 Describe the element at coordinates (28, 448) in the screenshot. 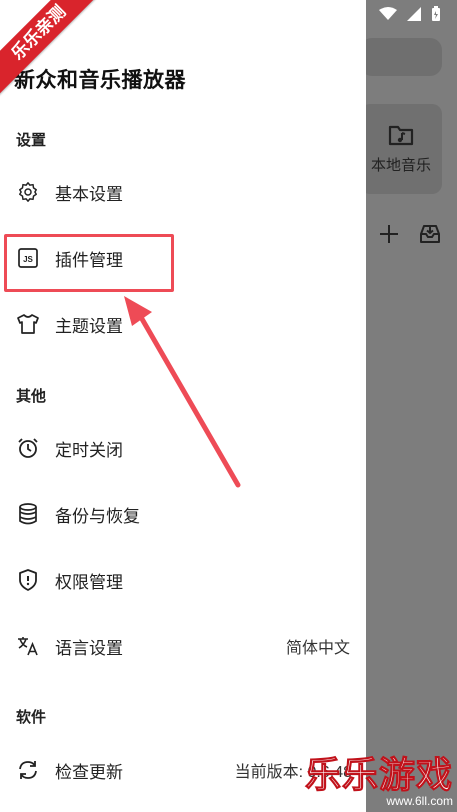

I see `alarm-clock-icon` at that location.